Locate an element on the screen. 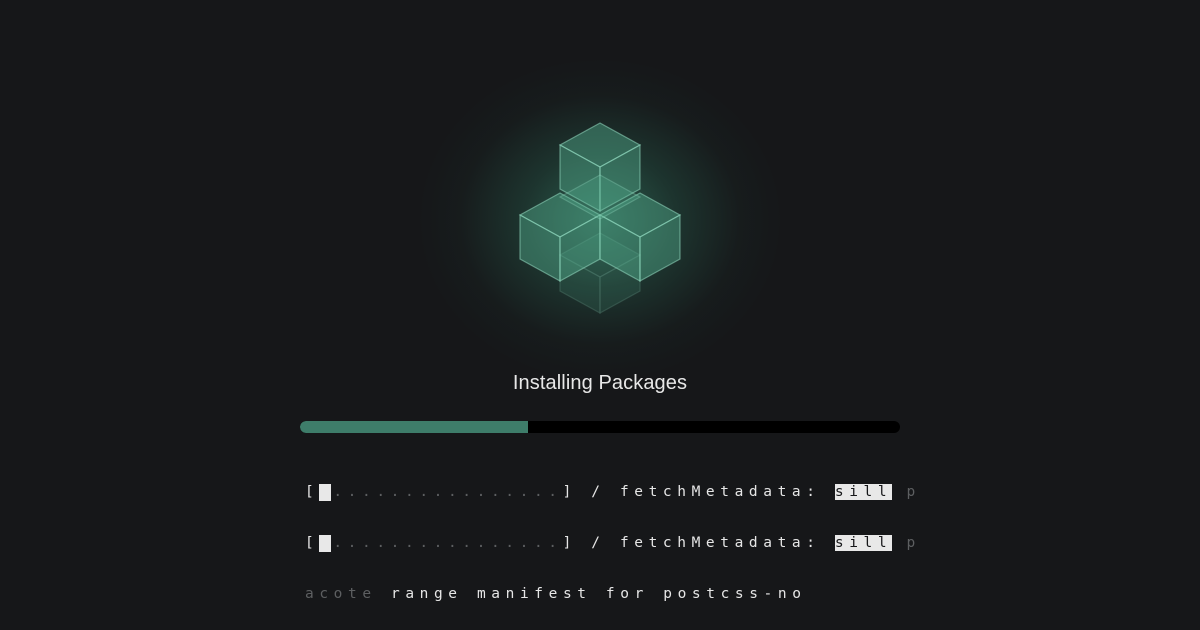  progress-bar is located at coordinates (600, 427).